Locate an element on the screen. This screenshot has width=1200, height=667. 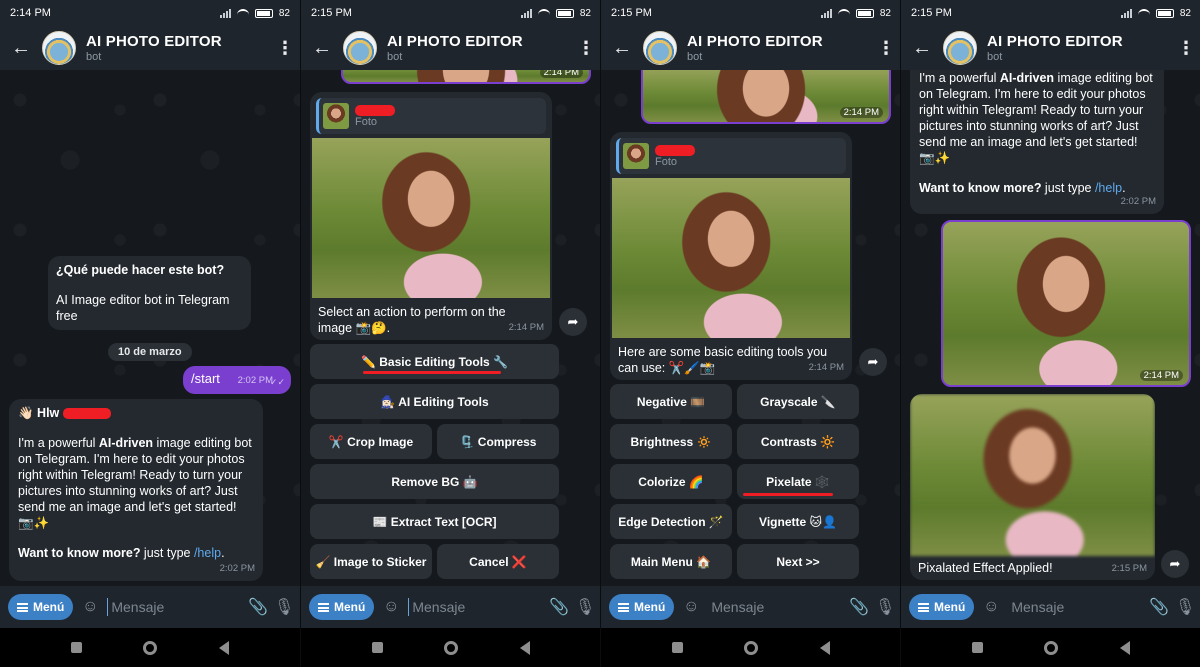
next-button: Next >> is located at coordinates (798, 561).